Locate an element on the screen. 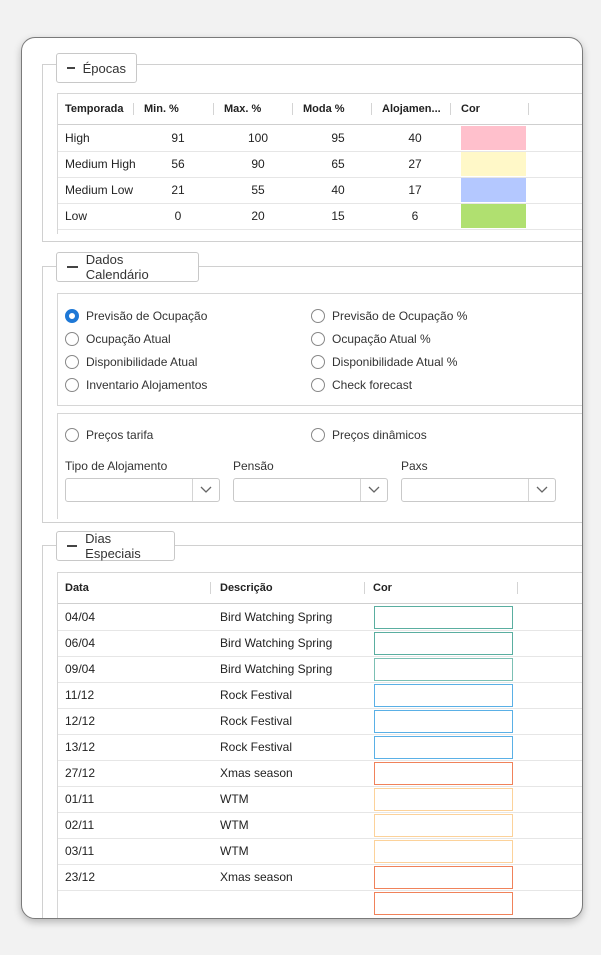 The width and height of the screenshot is (601, 955). radio-precos-tarifa: Preços tarifa is located at coordinates (109, 435).